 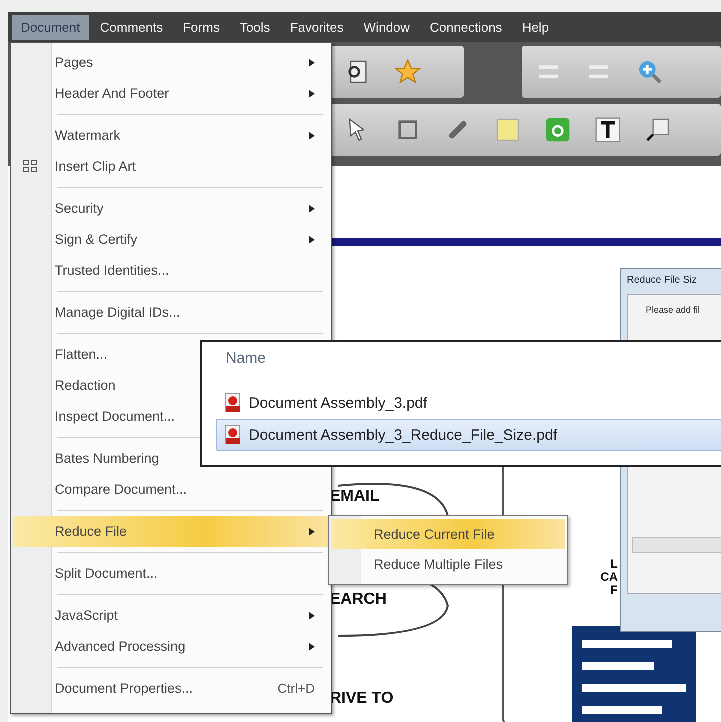 What do you see at coordinates (658, 130) in the screenshot?
I see `callout-icon` at bounding box center [658, 130].